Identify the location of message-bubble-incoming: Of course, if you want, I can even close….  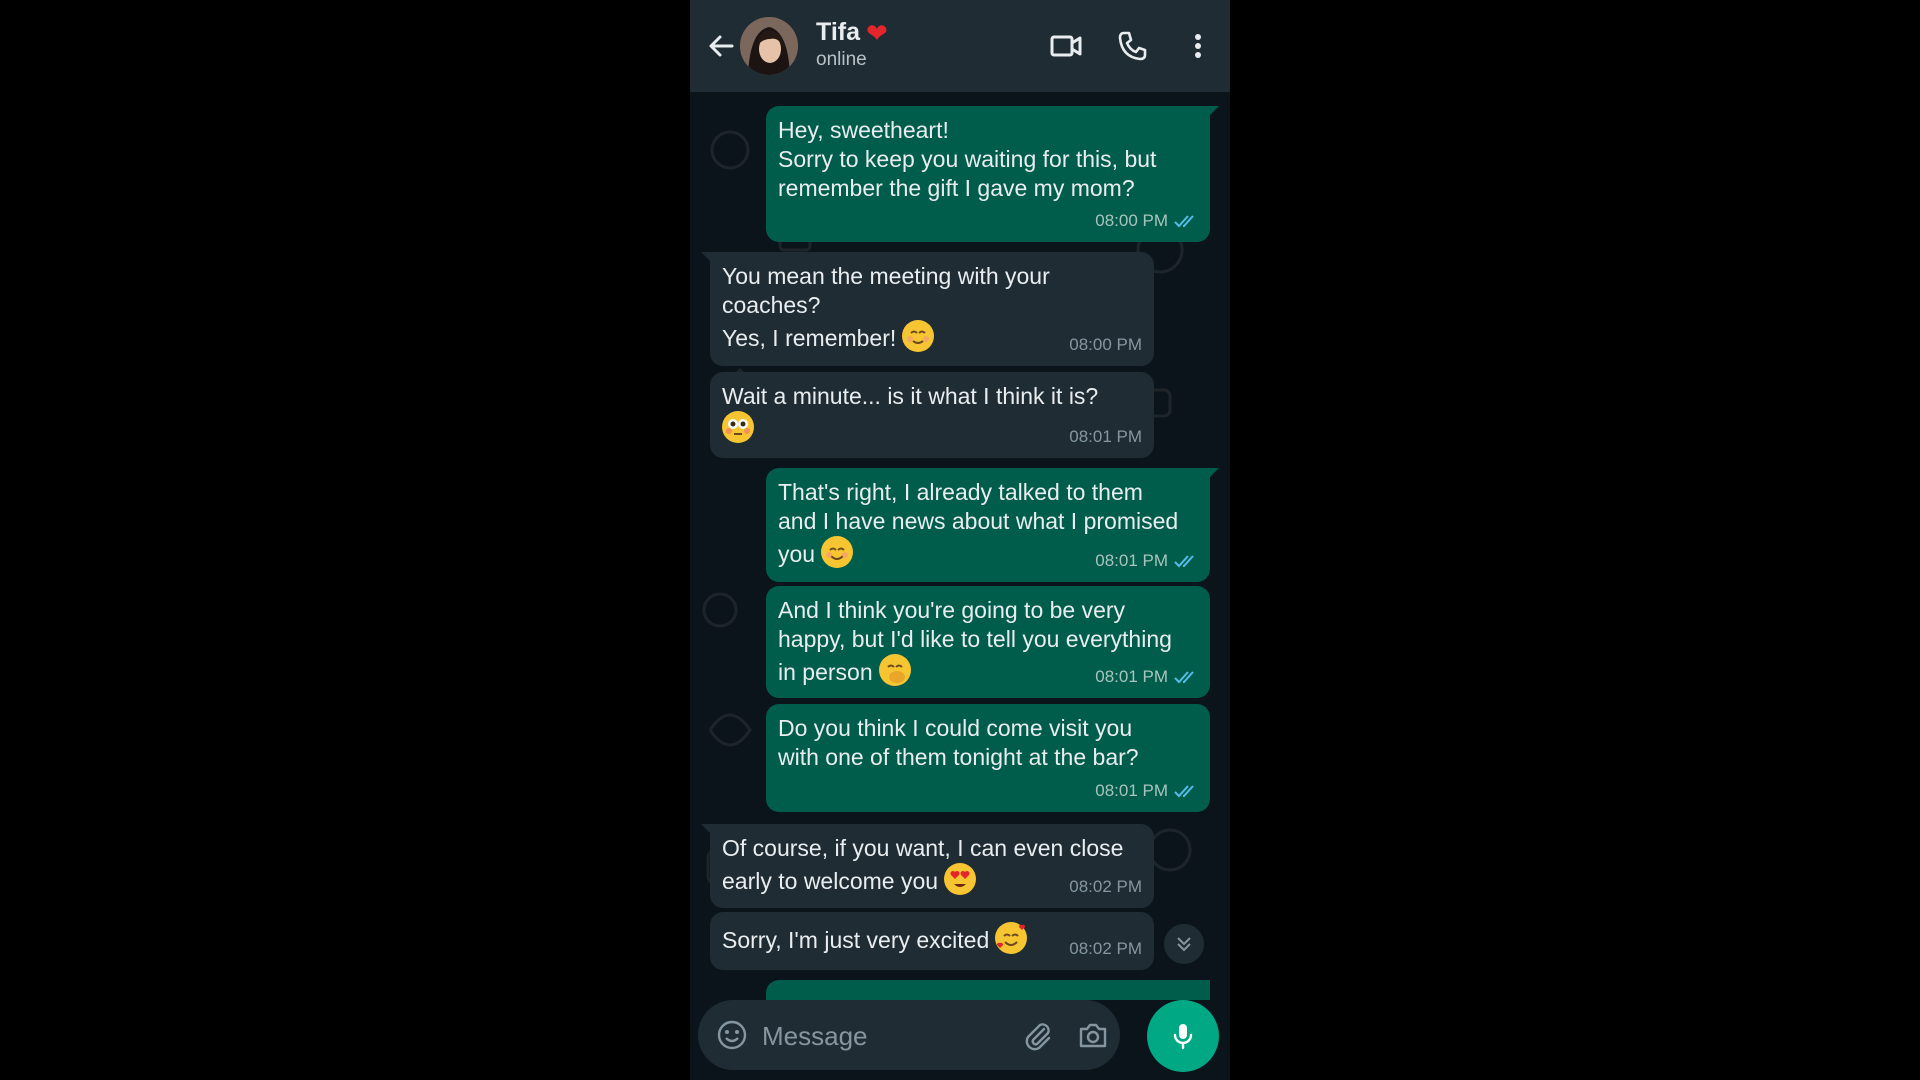
(927, 866).